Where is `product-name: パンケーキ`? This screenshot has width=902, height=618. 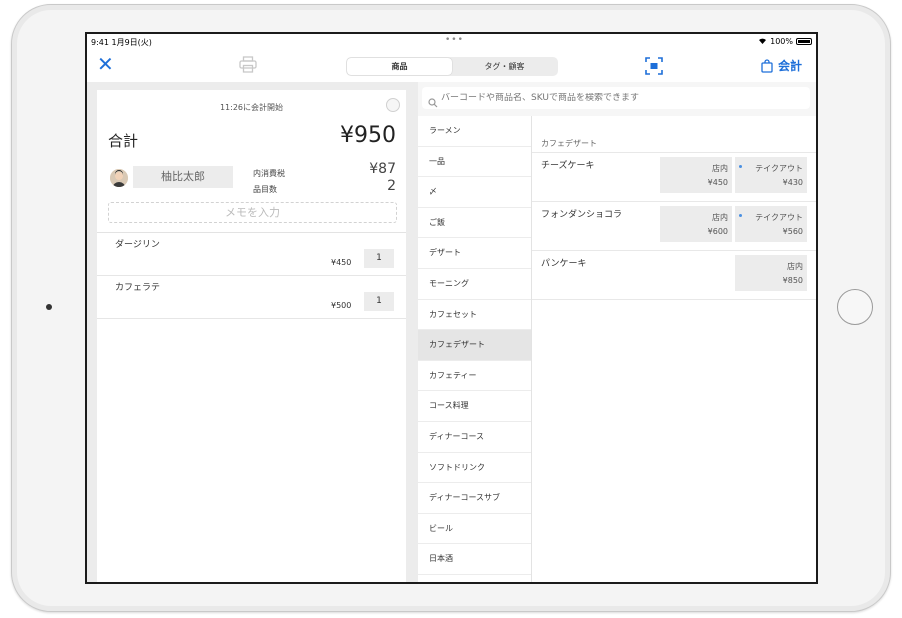 product-name: パンケーキ is located at coordinates (564, 264).